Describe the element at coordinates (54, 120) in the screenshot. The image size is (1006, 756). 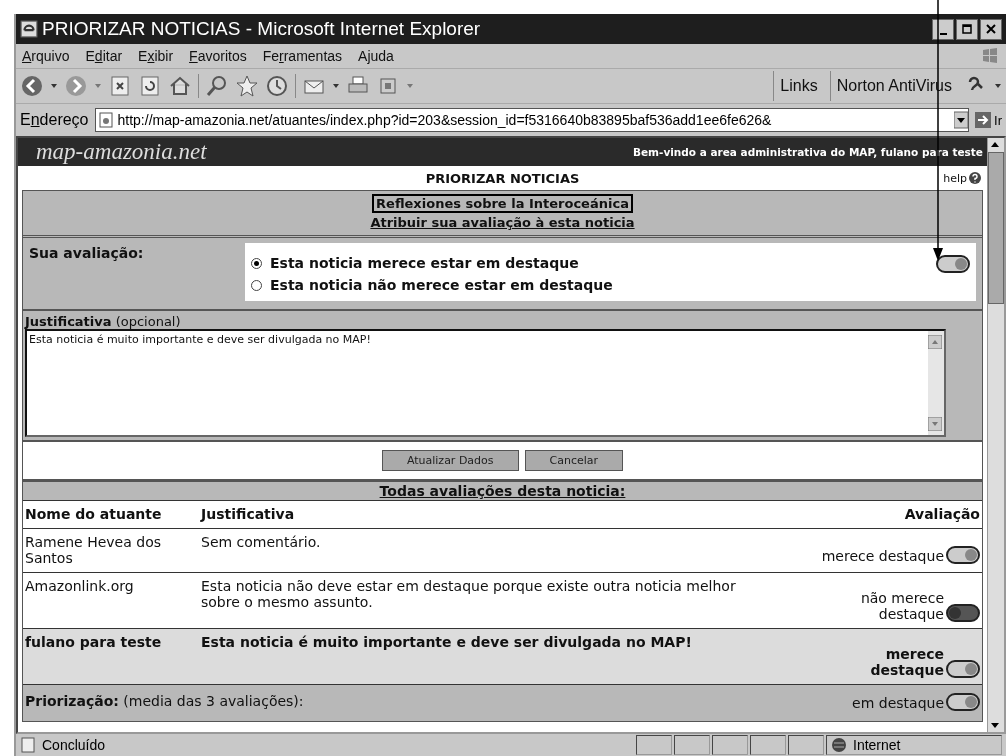
I see `address-label: Endereço` at that location.